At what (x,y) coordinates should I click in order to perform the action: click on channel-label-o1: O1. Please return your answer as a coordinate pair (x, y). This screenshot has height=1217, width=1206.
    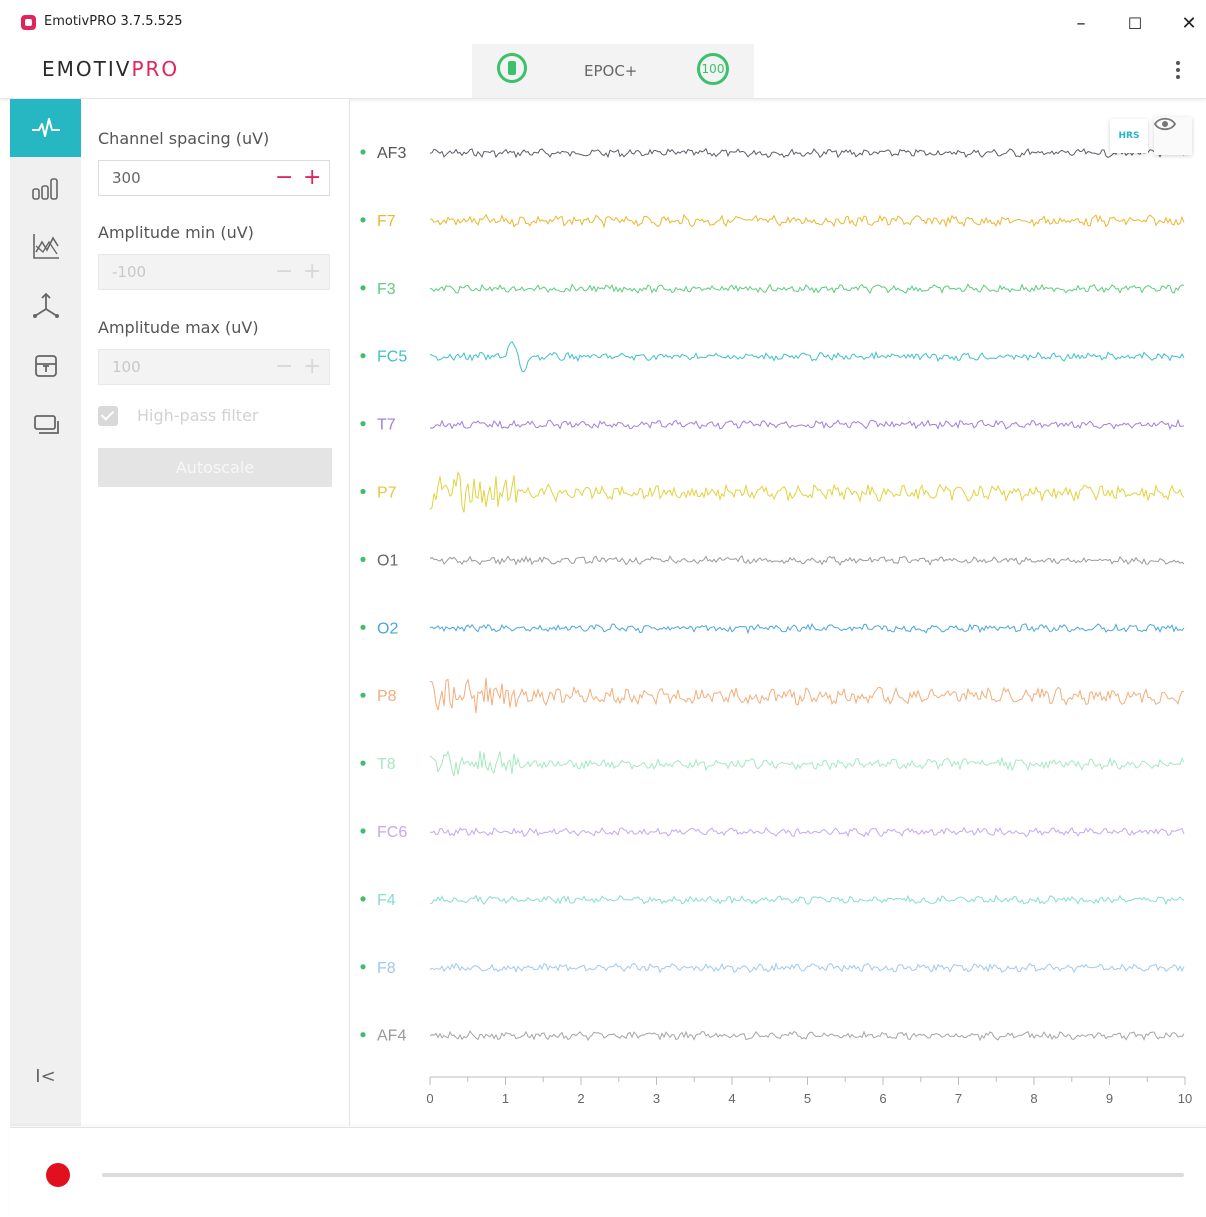
    Looking at the image, I should click on (387, 560).